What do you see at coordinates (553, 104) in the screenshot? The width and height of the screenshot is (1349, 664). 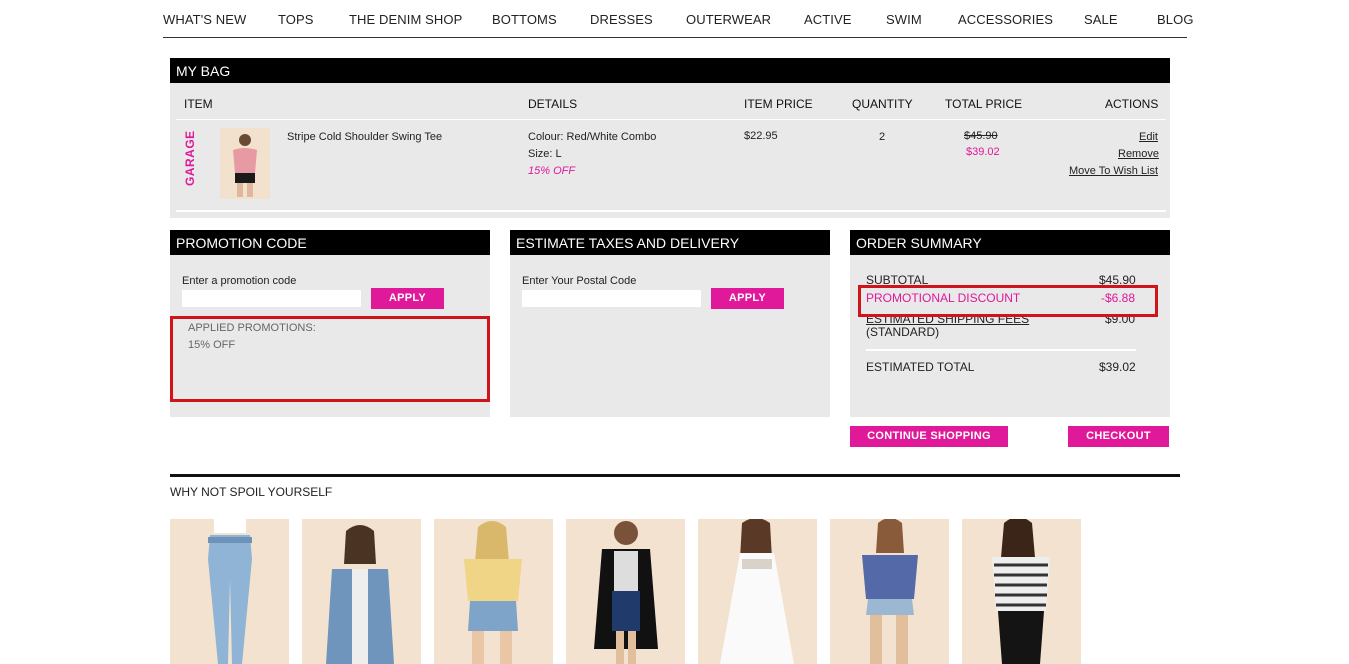 I see `col-details: DETAILS` at bounding box center [553, 104].